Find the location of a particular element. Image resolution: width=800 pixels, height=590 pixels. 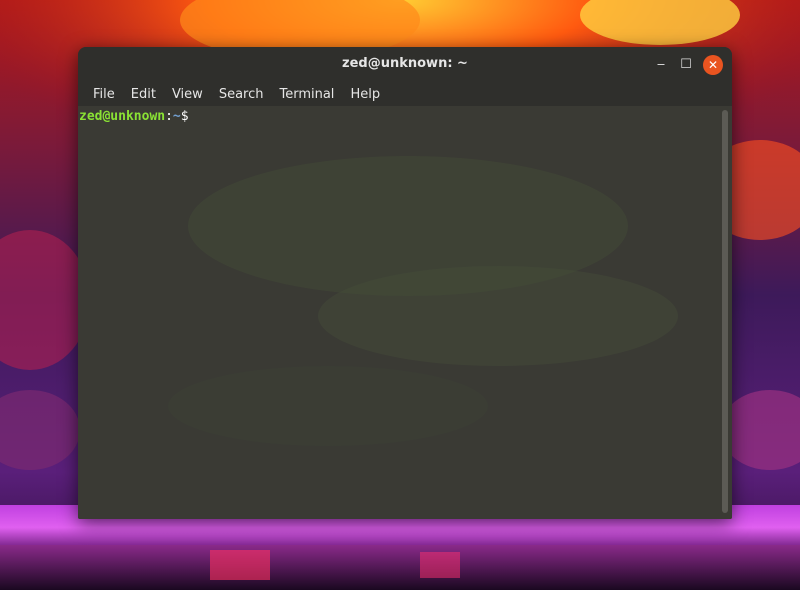

window-title: zed@unknown: ~ is located at coordinates (405, 63).